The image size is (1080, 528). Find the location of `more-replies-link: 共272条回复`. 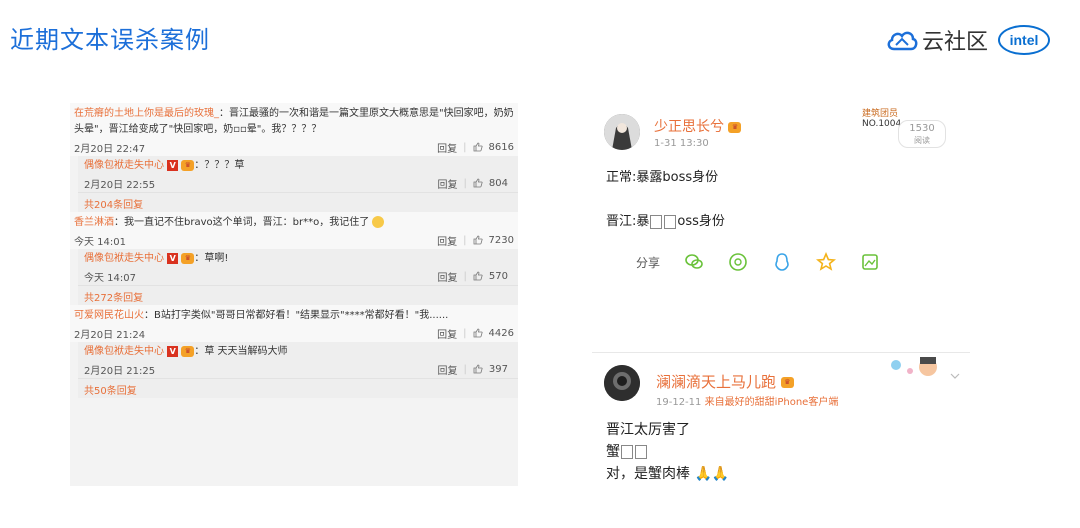

more-replies-link: 共272条回复 is located at coordinates (298, 295).